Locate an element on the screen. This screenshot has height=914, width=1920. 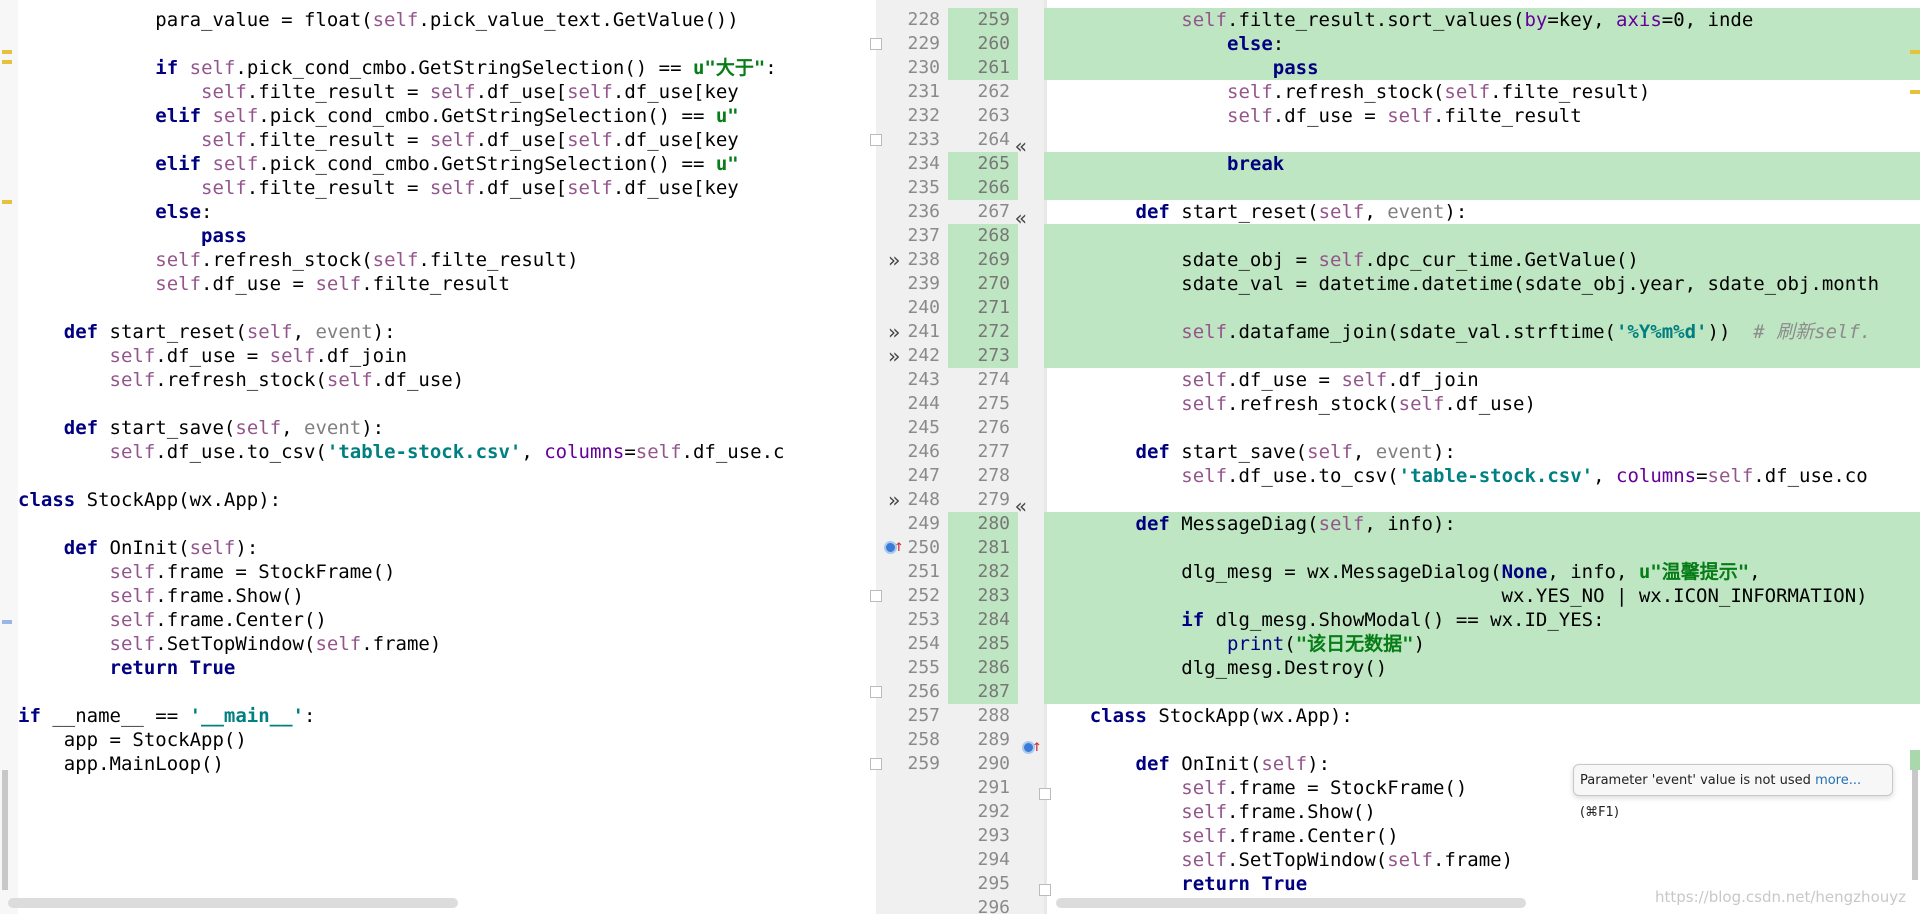
code-line: dlg_mesg.Destroy() is located at coordinates (1482, 668).